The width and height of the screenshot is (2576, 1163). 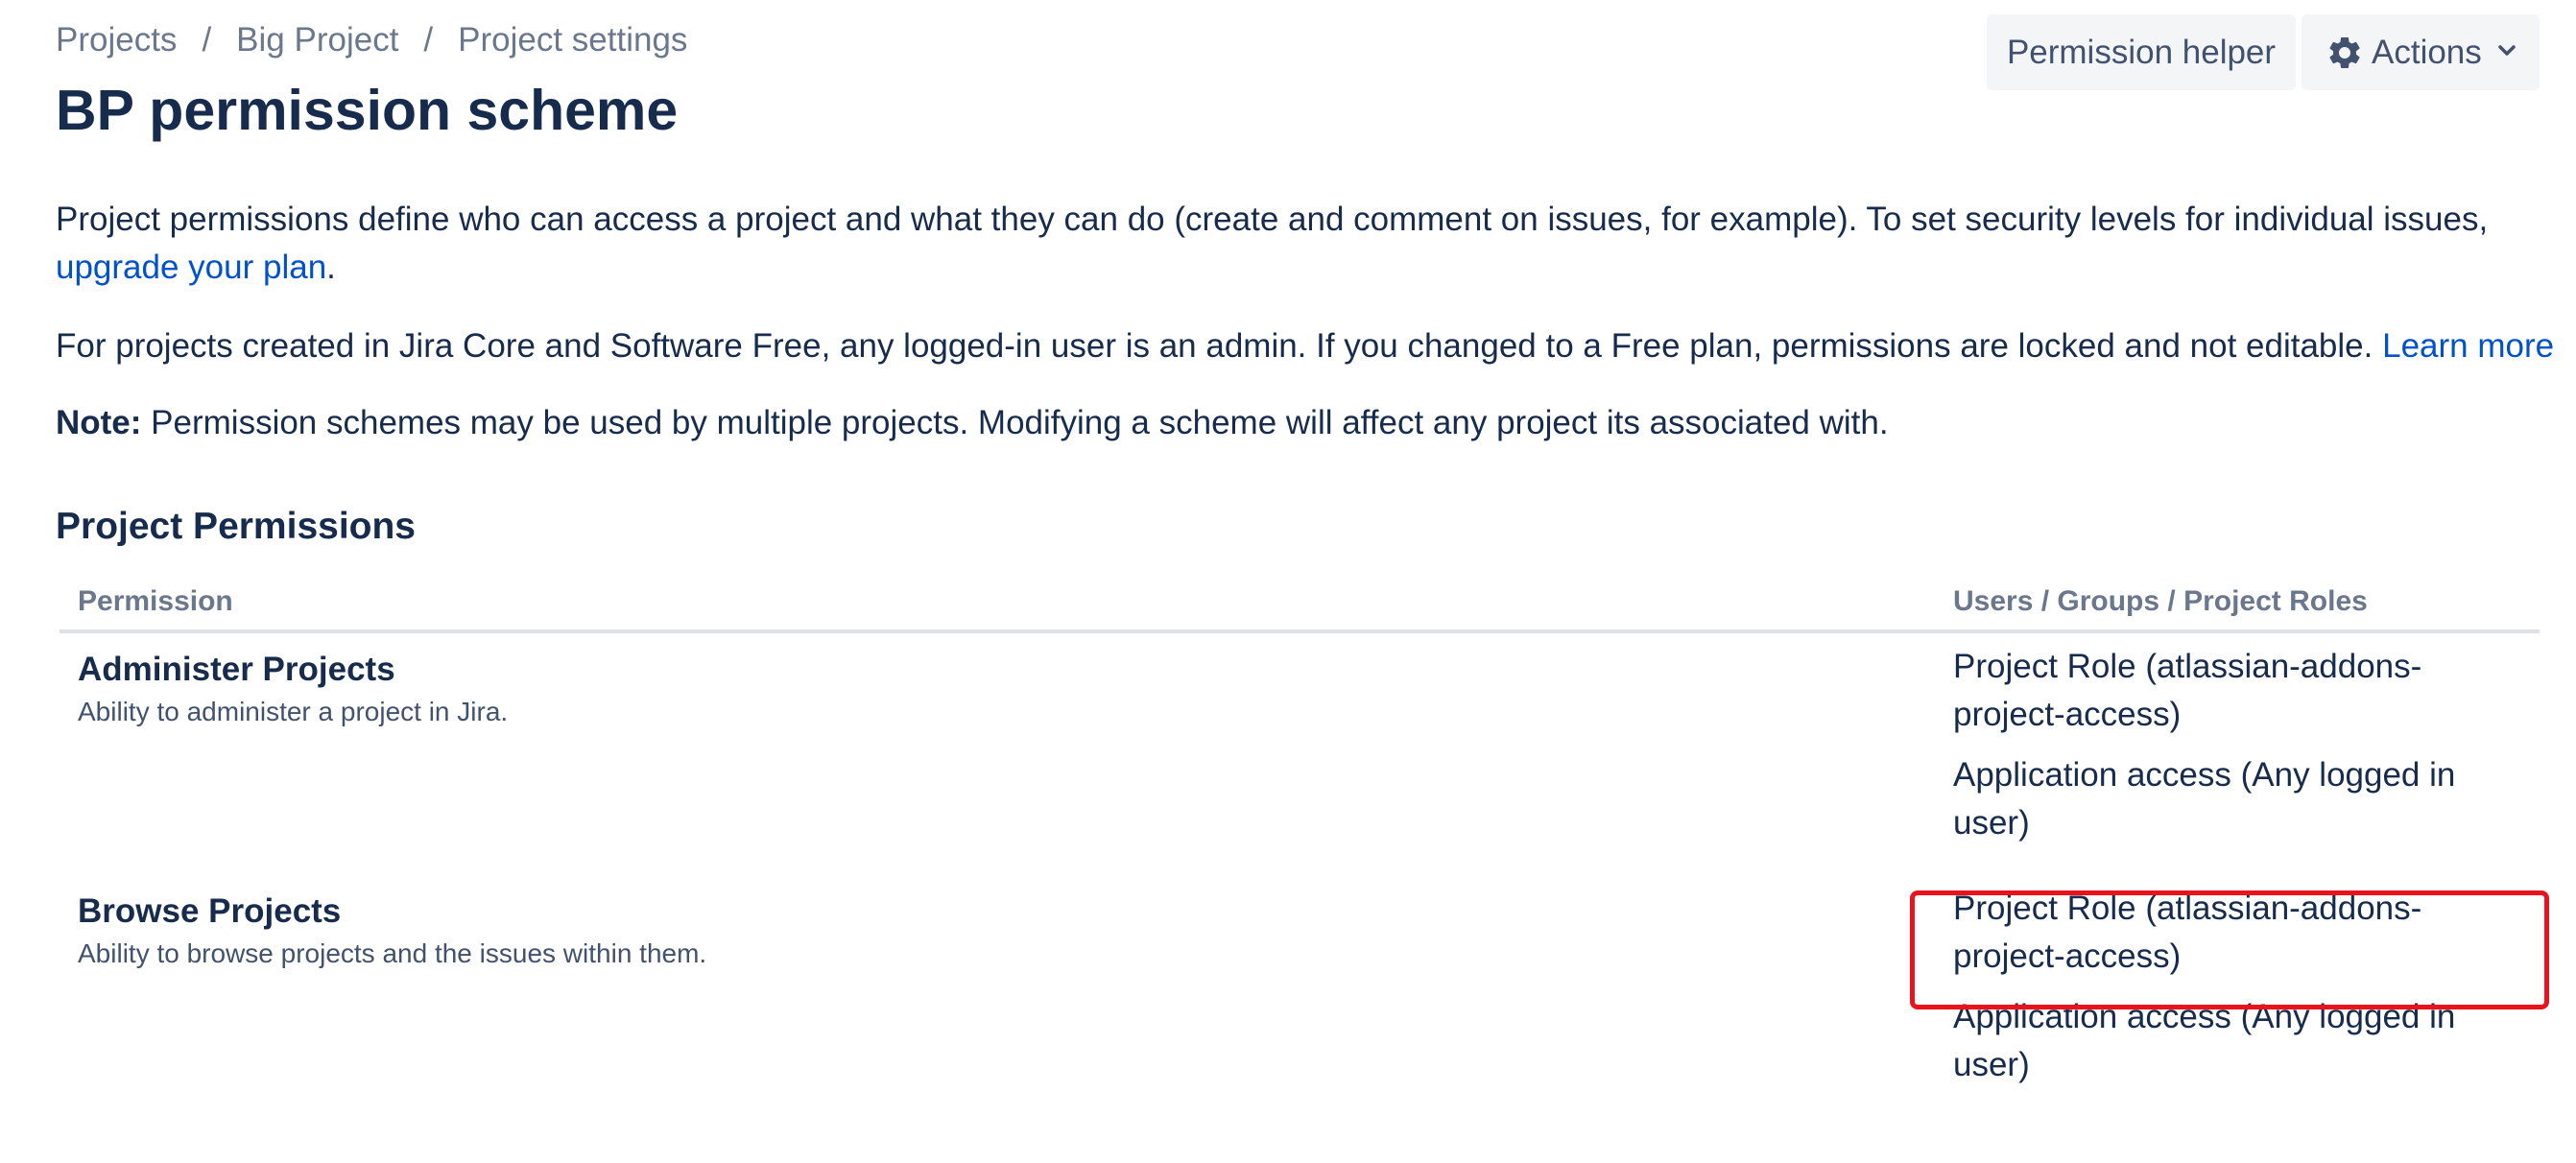 I want to click on breadcrumb-big-project: Big Project, so click(x=317, y=40).